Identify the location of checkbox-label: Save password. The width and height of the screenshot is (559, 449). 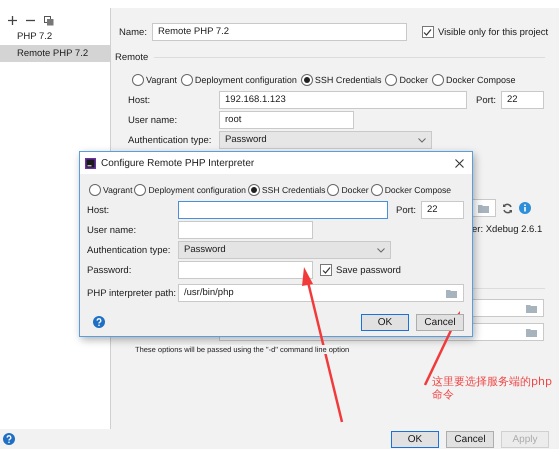
(368, 270).